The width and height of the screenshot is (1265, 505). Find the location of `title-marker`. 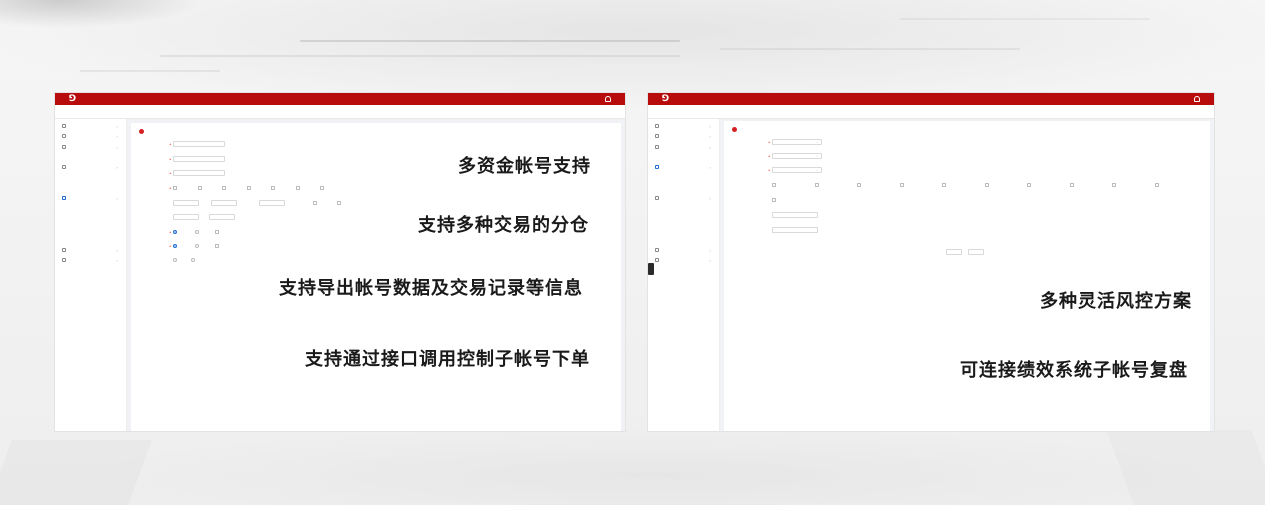

title-marker is located at coordinates (141, 131).